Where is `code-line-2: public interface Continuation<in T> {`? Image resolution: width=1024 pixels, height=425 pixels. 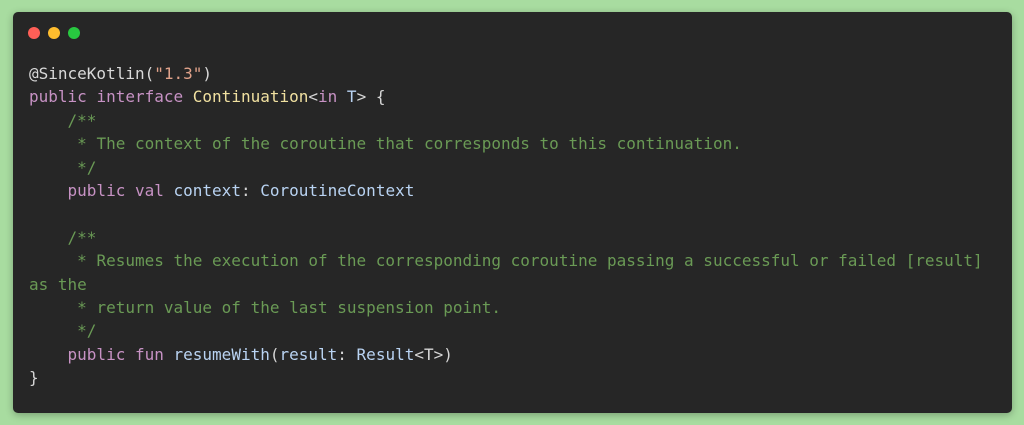 code-line-2: public interface Continuation<in T> { is located at coordinates (509, 96).